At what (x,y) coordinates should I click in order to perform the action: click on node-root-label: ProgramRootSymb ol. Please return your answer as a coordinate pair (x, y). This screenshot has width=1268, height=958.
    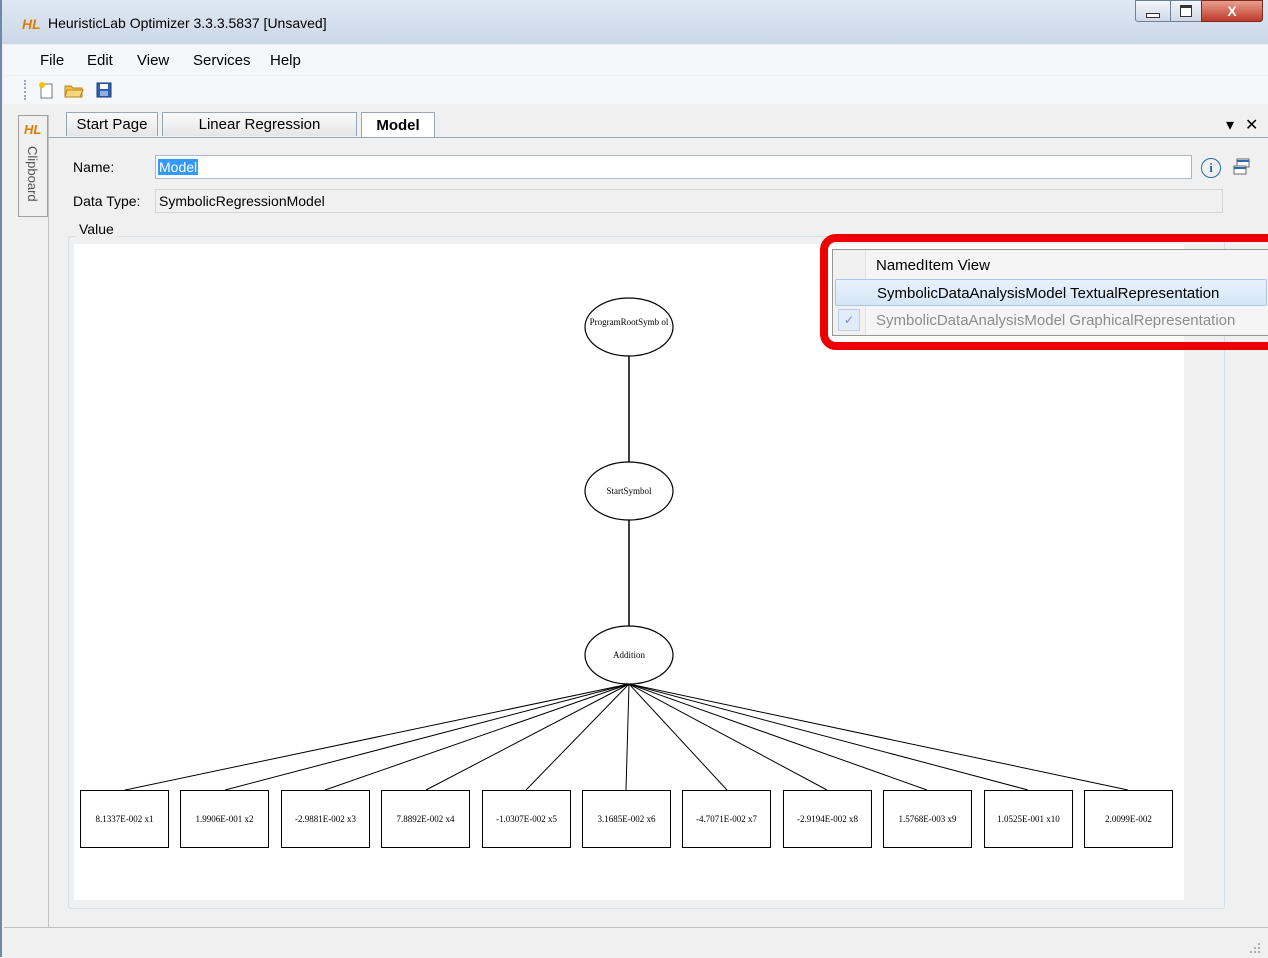
    Looking at the image, I should click on (629, 322).